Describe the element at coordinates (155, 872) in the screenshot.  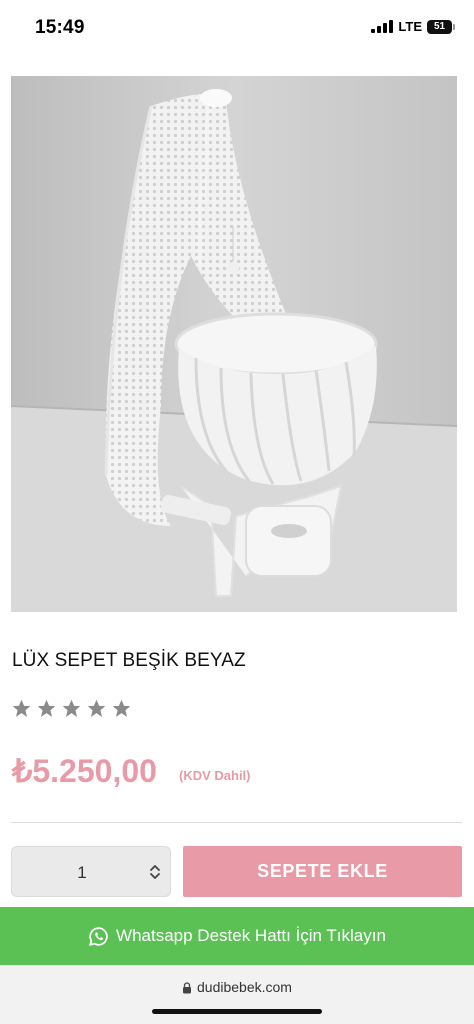
I see `stepper-arrows-icon` at that location.